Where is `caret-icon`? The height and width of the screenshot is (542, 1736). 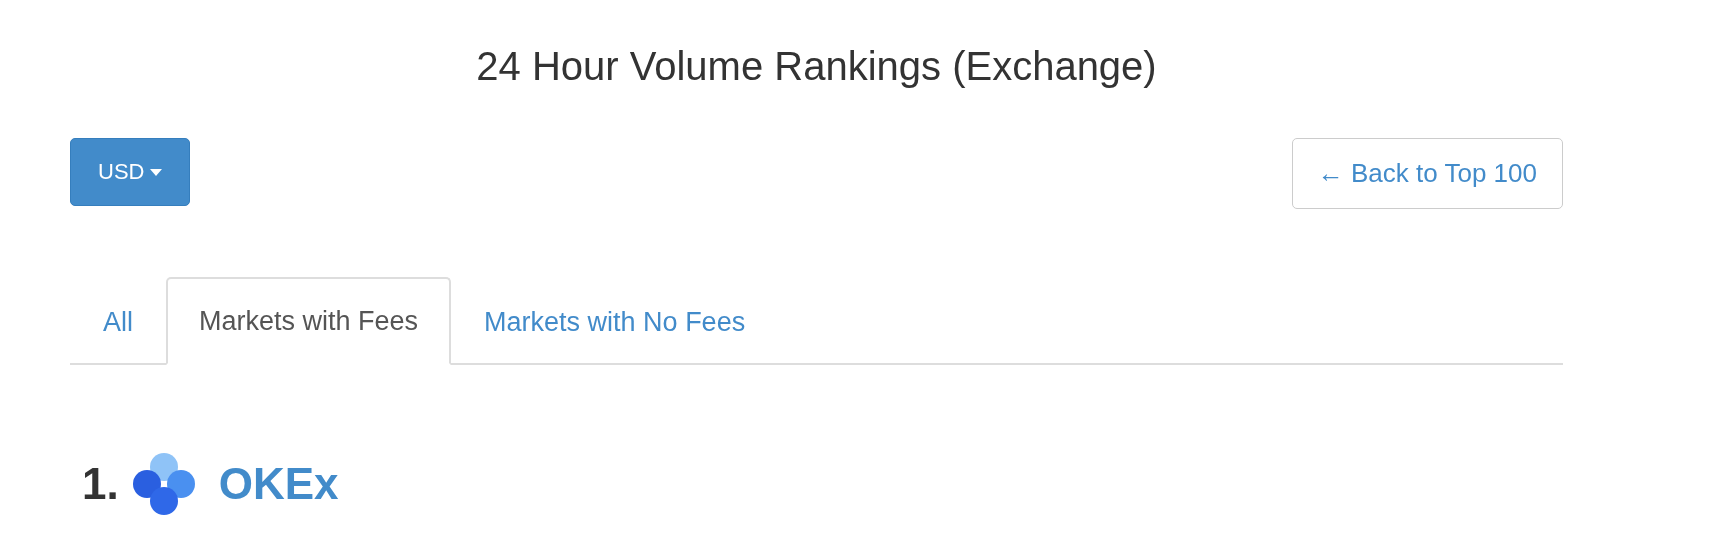 caret-icon is located at coordinates (156, 172).